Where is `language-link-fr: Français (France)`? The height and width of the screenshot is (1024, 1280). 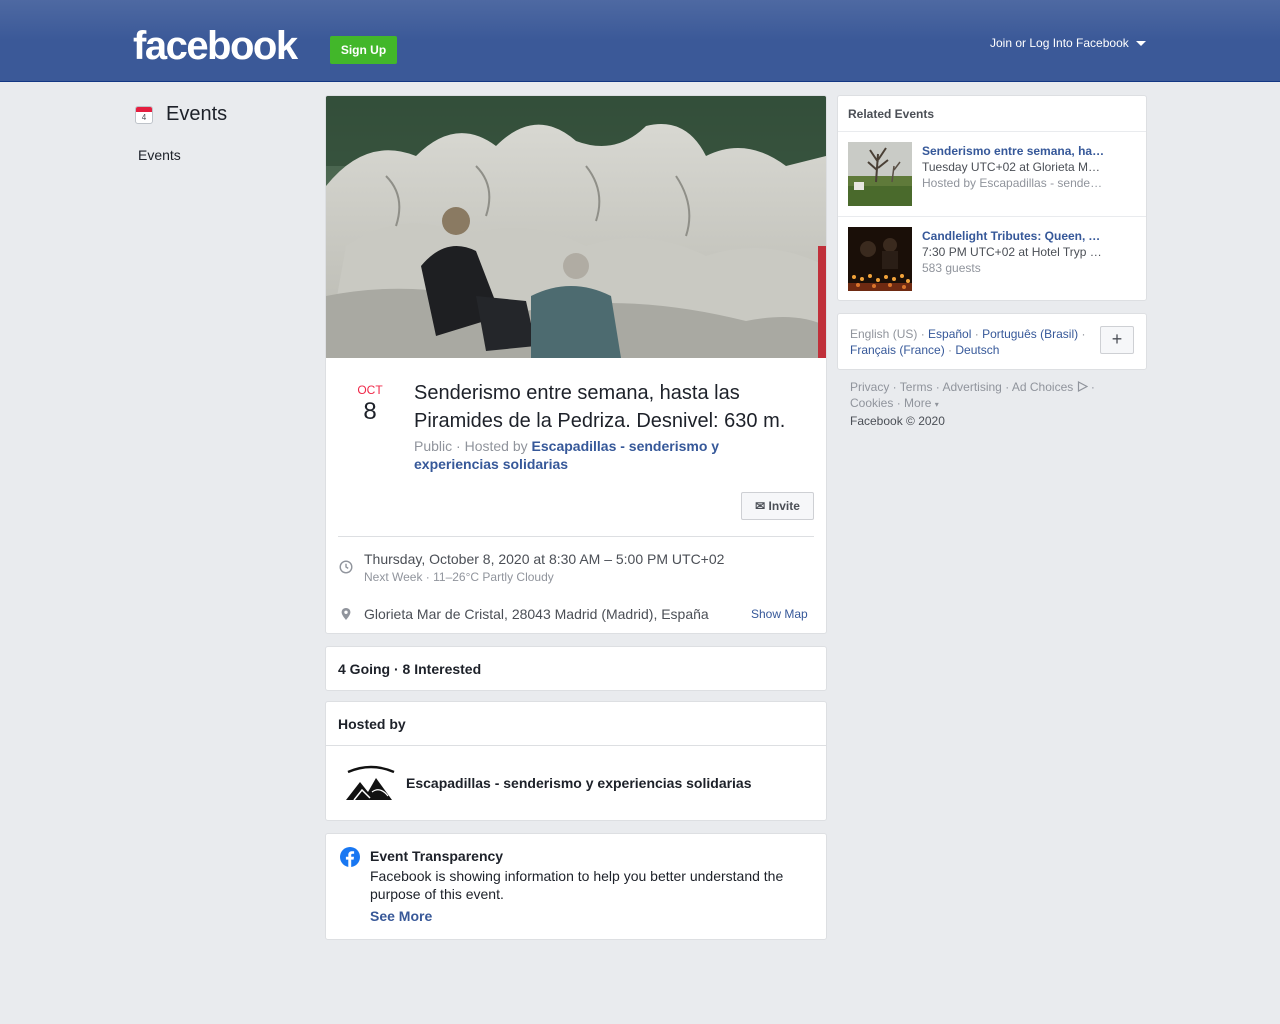 language-link-fr: Français (France) is located at coordinates (897, 350).